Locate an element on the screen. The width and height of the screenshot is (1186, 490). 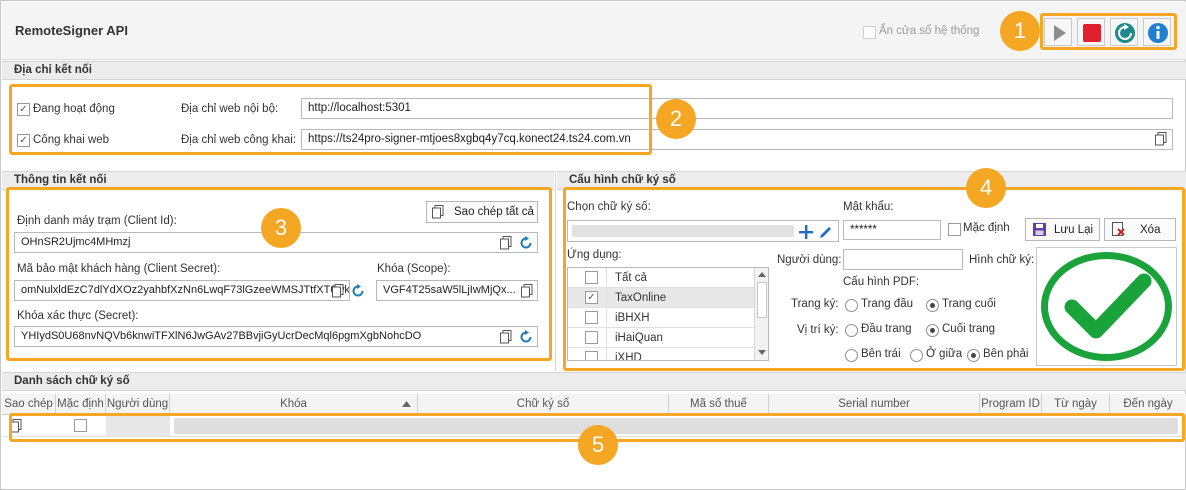
info-icon is located at coordinates (1158, 33).